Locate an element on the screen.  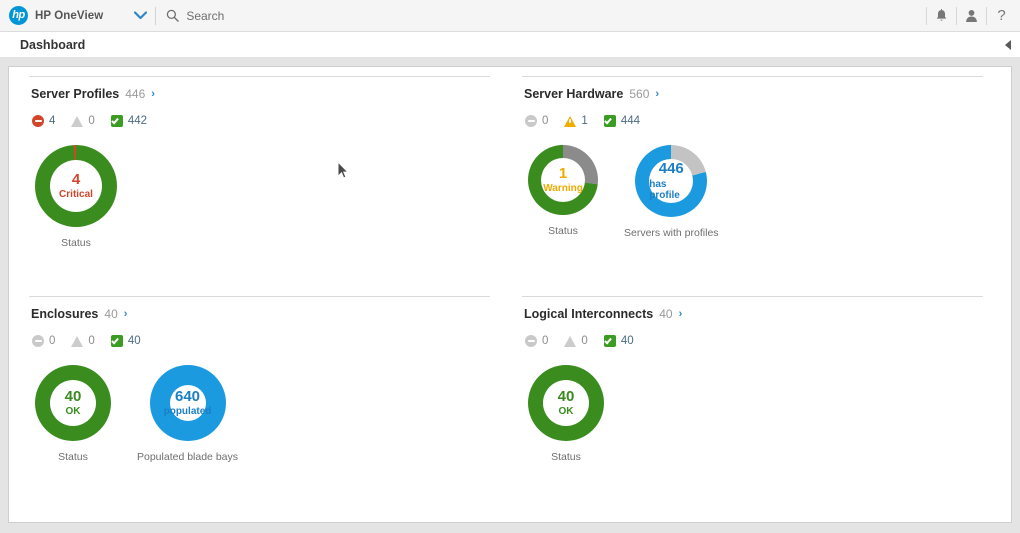
donut-chart: 640 populated Populated blade bays is located at coordinates (187, 414).